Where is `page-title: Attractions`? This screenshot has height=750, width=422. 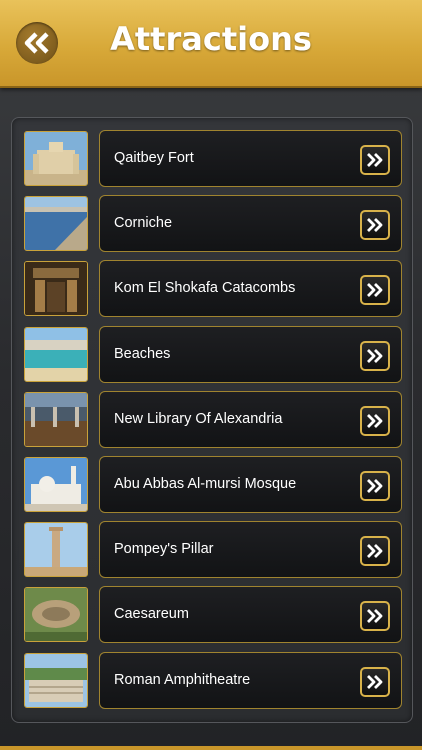
page-title: Attractions is located at coordinates (211, 39).